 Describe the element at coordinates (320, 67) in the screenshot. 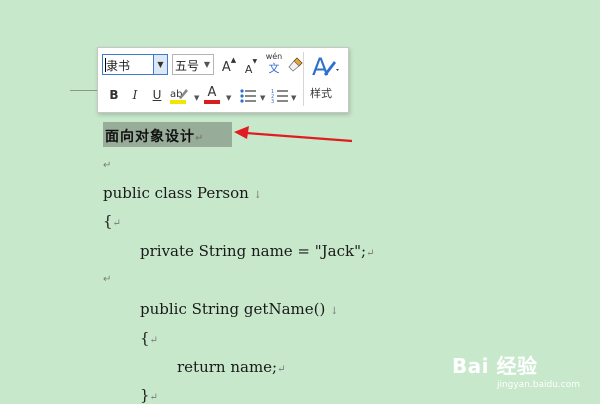

I see `svg-text: A` at that location.